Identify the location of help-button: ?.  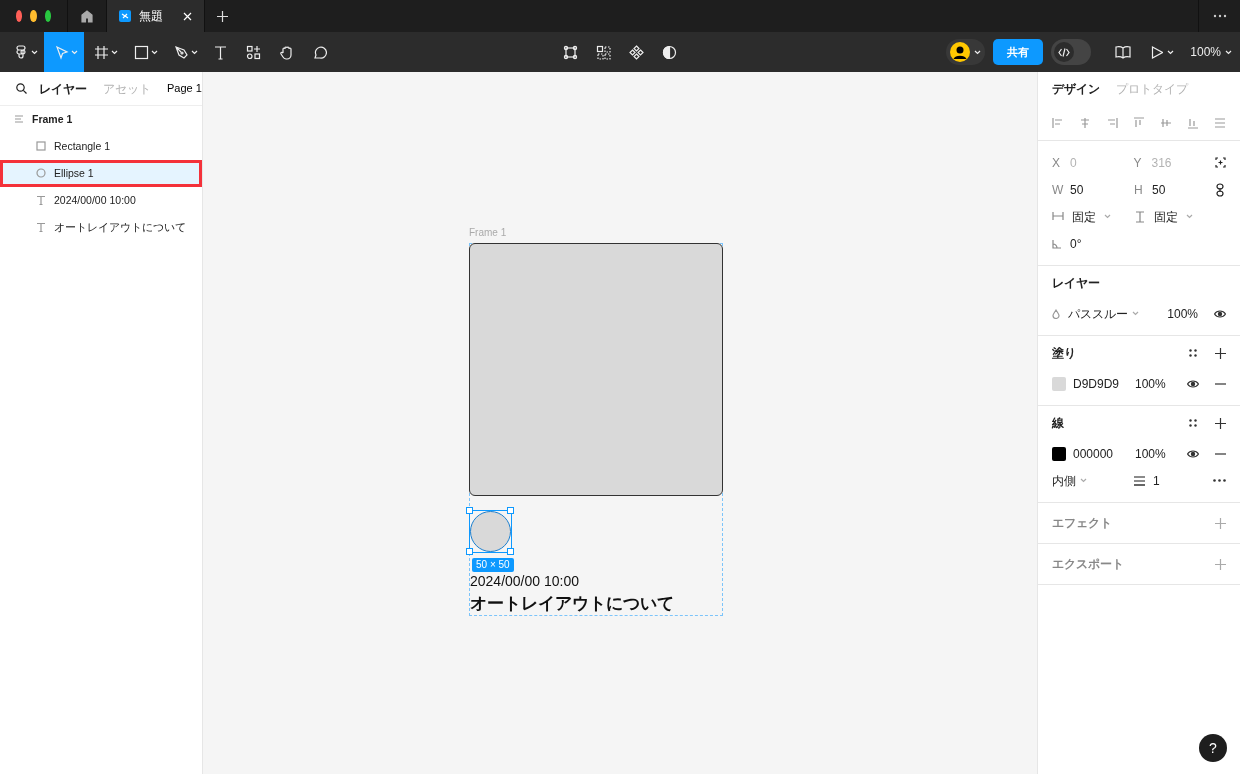
(1213, 748).